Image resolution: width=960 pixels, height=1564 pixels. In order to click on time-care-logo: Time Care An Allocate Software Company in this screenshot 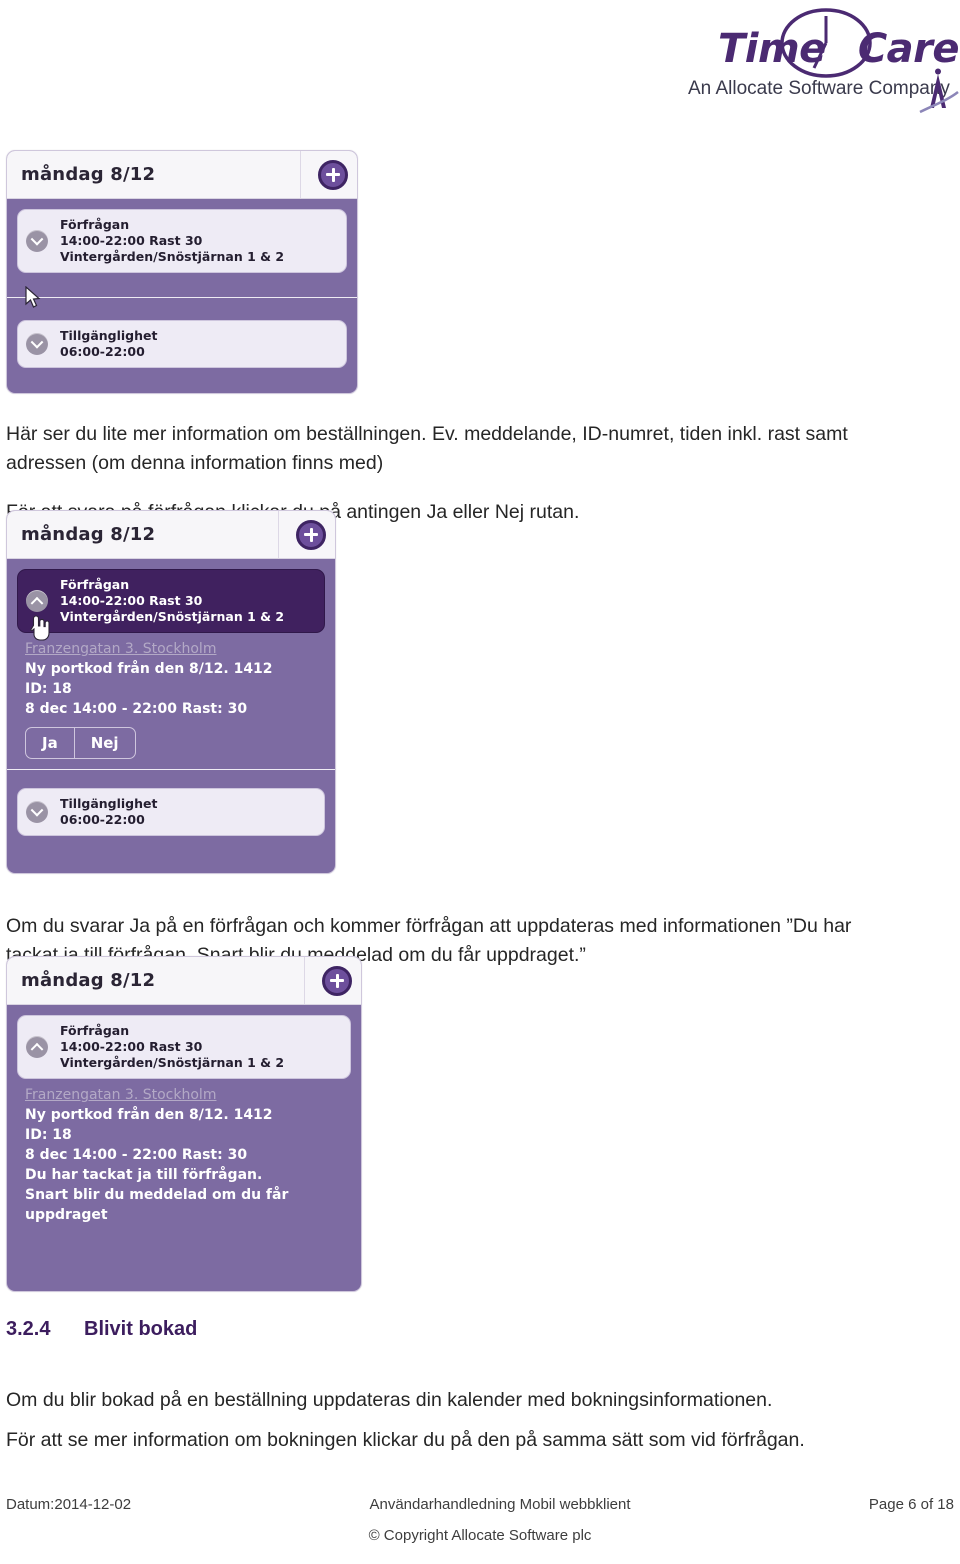, I will do `click(810, 60)`.